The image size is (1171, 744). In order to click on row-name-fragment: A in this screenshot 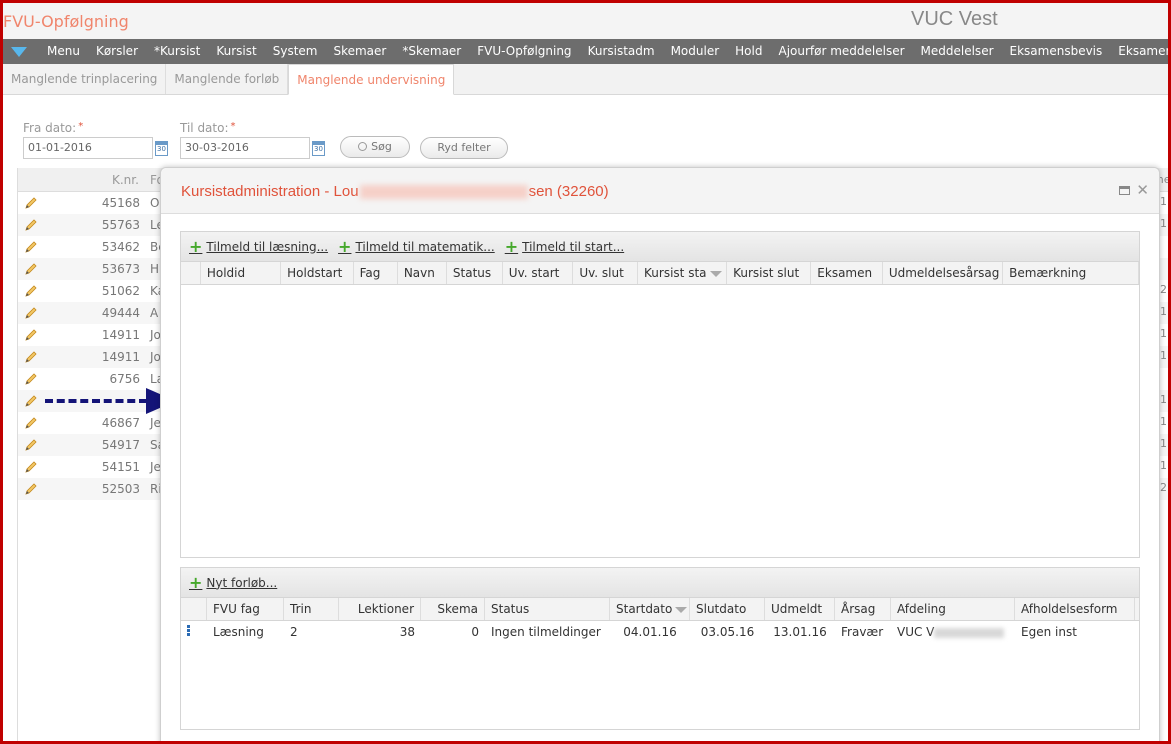, I will do `click(154, 313)`.